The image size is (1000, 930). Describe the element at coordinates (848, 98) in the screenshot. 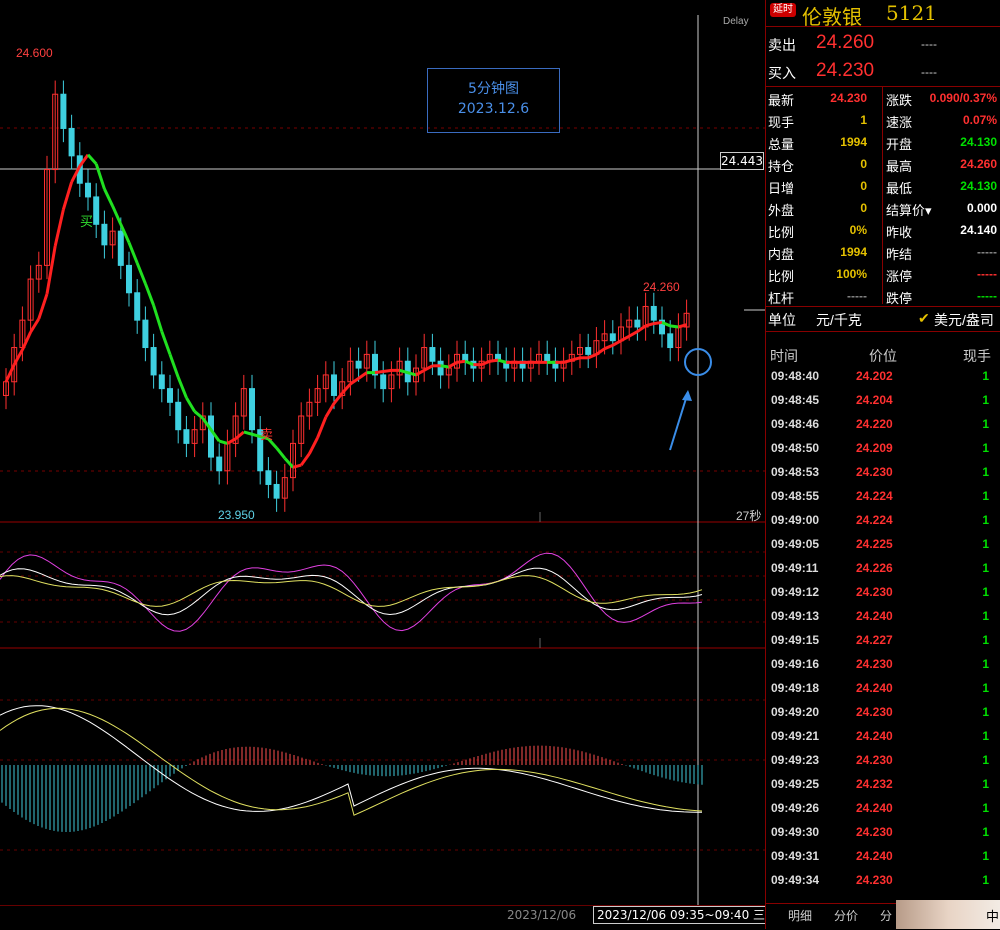

I see `stat-value: 24.230` at that location.